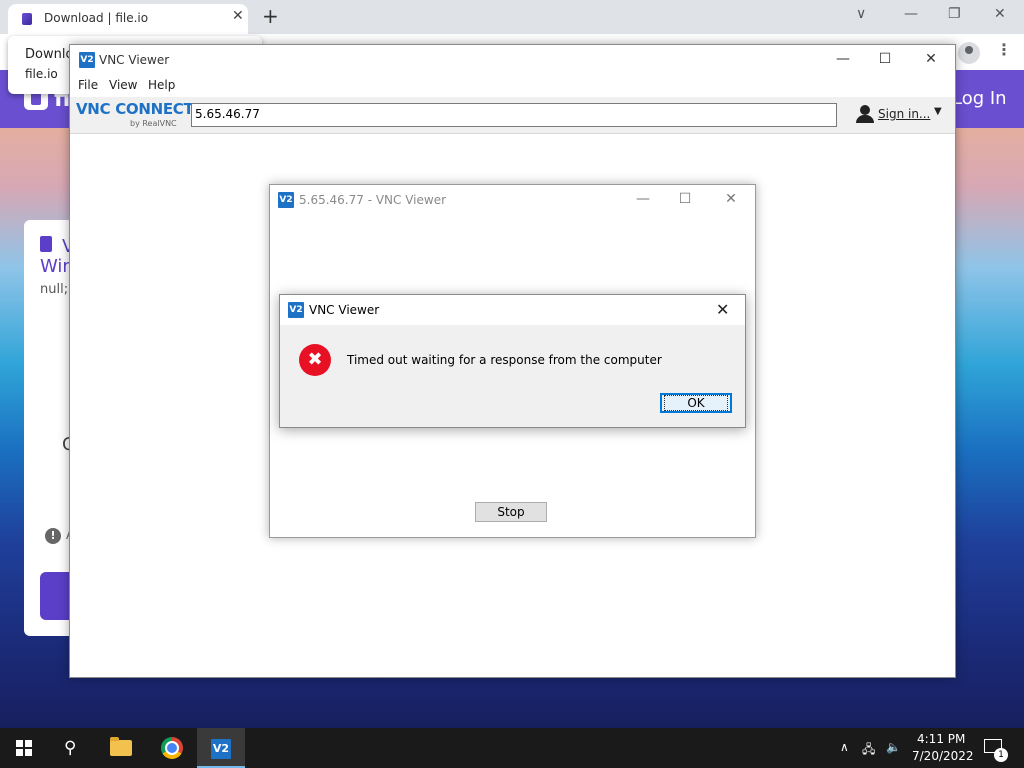  I want to click on ok-button-label: OK, so click(696, 403).